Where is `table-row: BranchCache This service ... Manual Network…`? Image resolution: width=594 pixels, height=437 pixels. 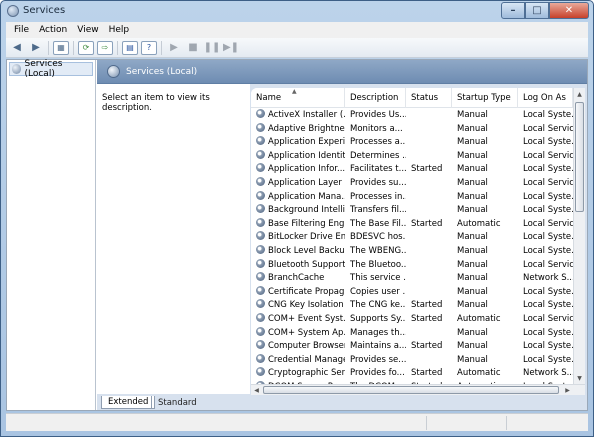
table-row: BranchCache This service ... Manual Network… is located at coordinates (412, 279).